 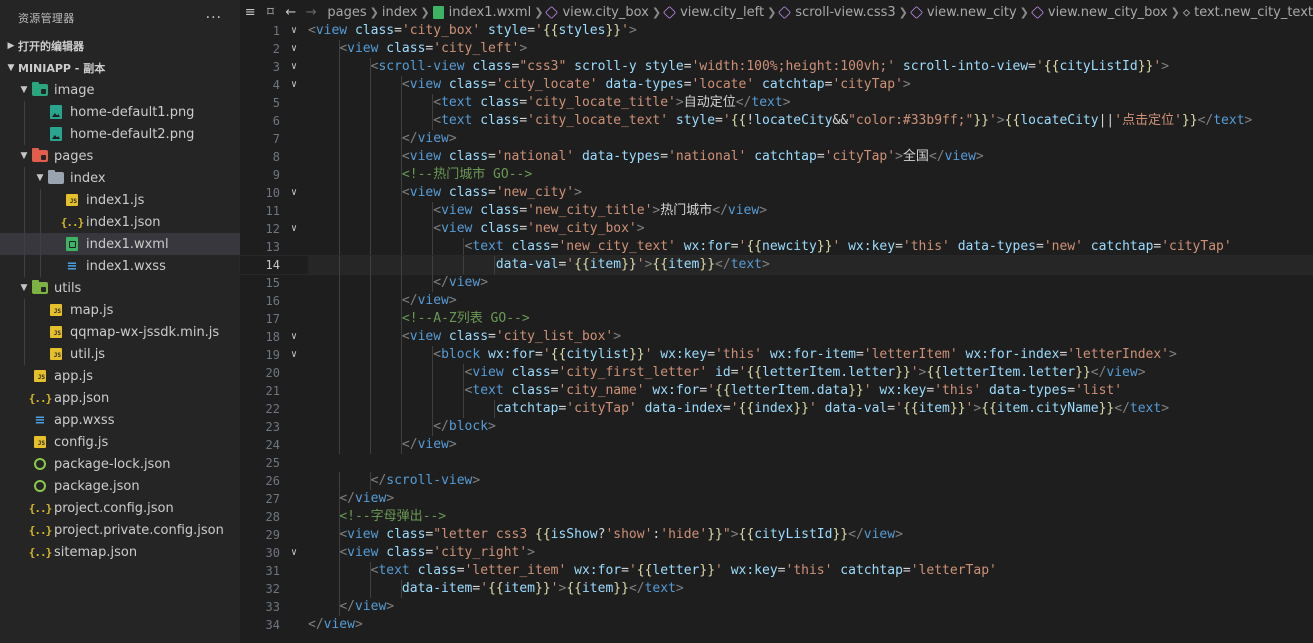 What do you see at coordinates (120, 552) in the screenshot?
I see `tree-item: {..} sitemap.json` at bounding box center [120, 552].